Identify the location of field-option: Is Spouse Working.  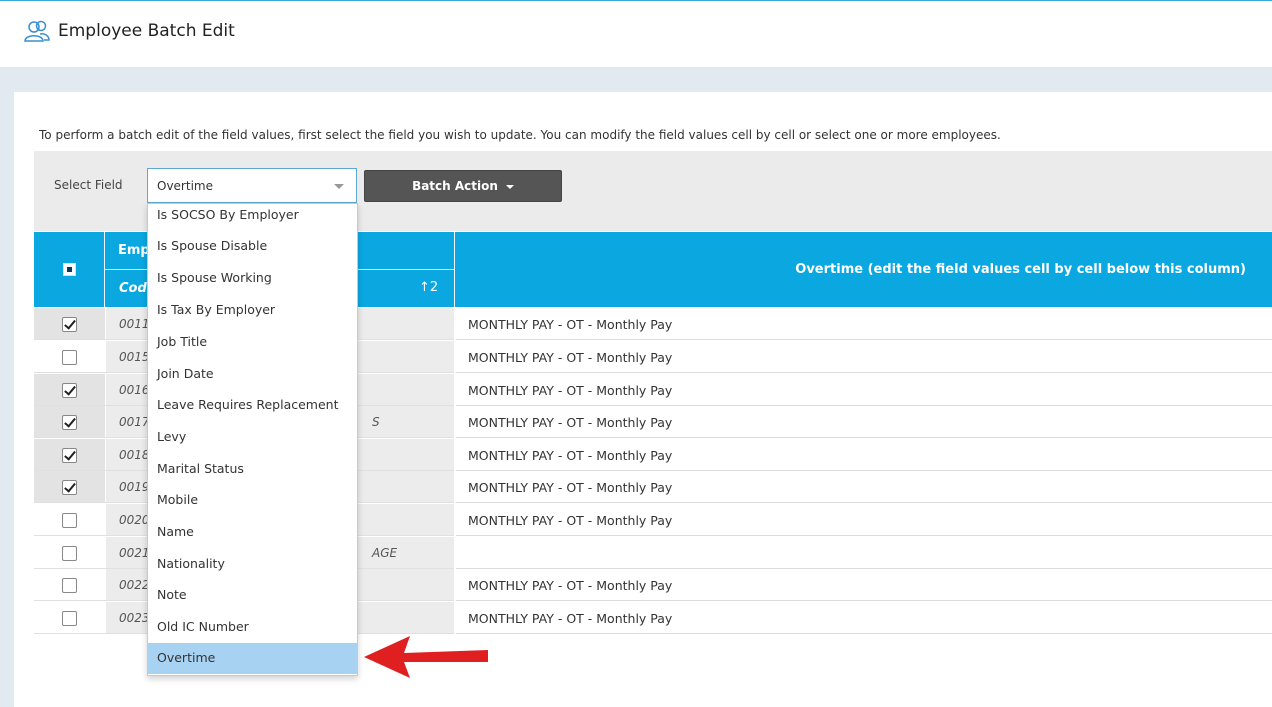
(252, 282).